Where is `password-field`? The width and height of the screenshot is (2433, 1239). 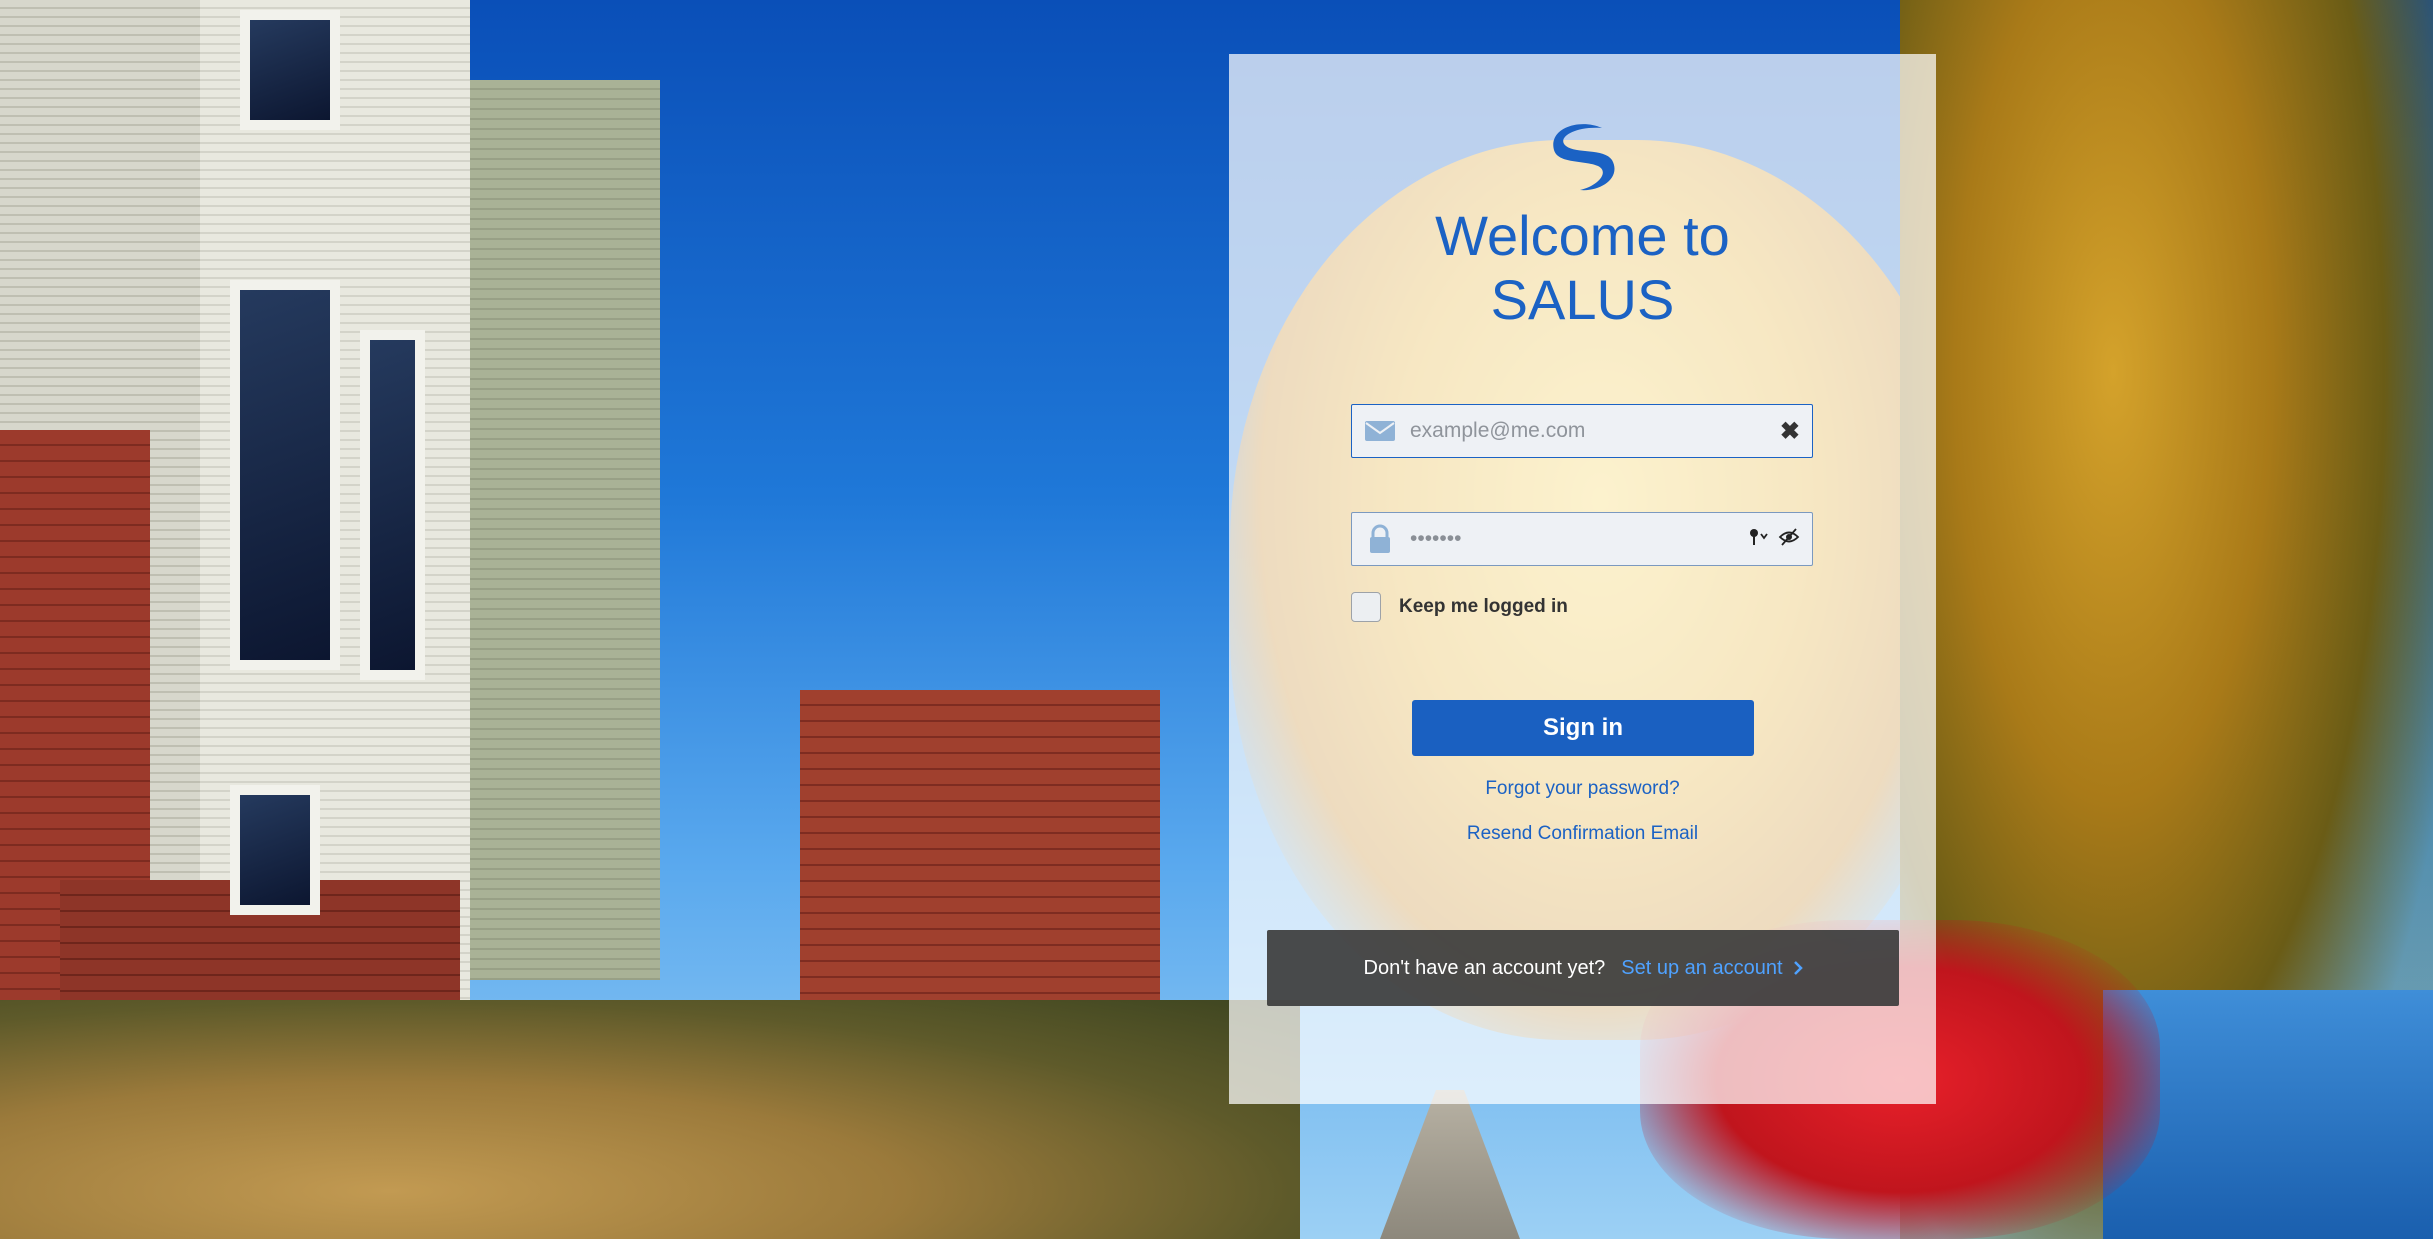
password-field is located at coordinates (1582, 539).